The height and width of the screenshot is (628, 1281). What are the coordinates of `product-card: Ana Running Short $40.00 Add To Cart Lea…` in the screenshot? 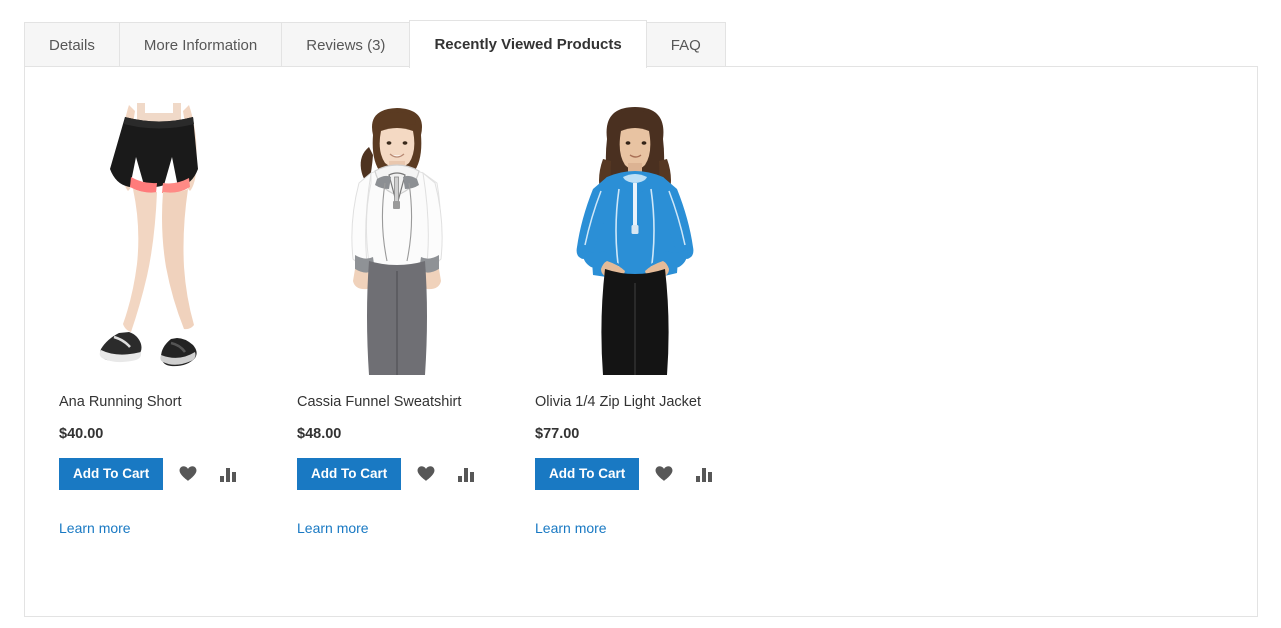 It's located at (178, 320).